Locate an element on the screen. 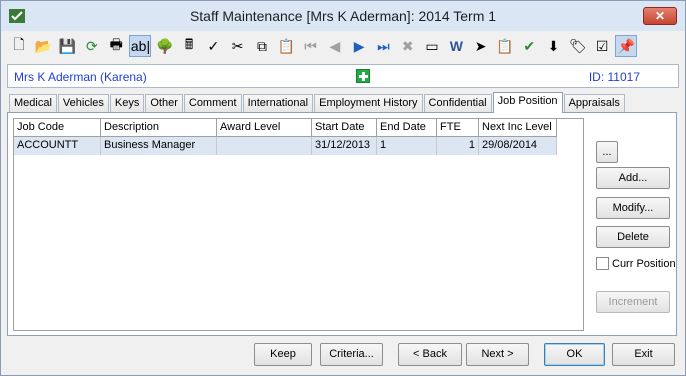 This screenshot has height=376, width=686. exit-button: Exit is located at coordinates (643, 354).